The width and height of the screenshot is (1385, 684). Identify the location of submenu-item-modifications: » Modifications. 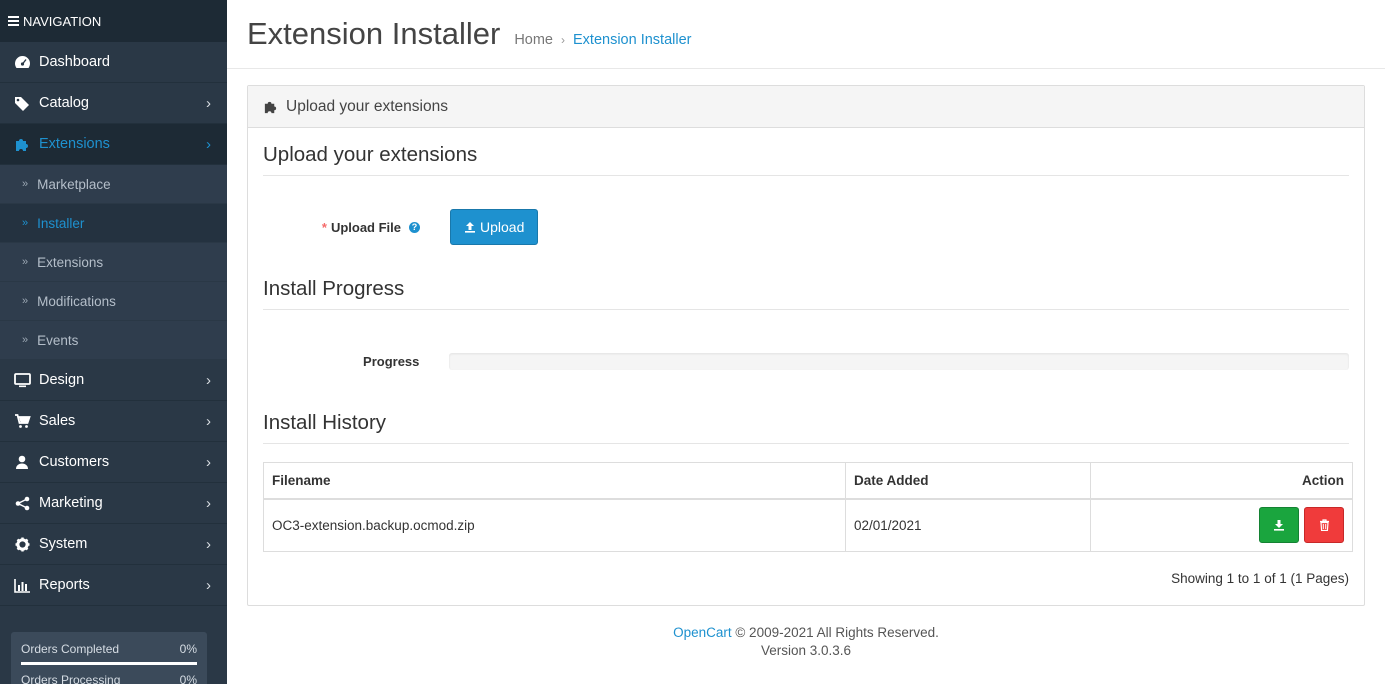
(113, 301).